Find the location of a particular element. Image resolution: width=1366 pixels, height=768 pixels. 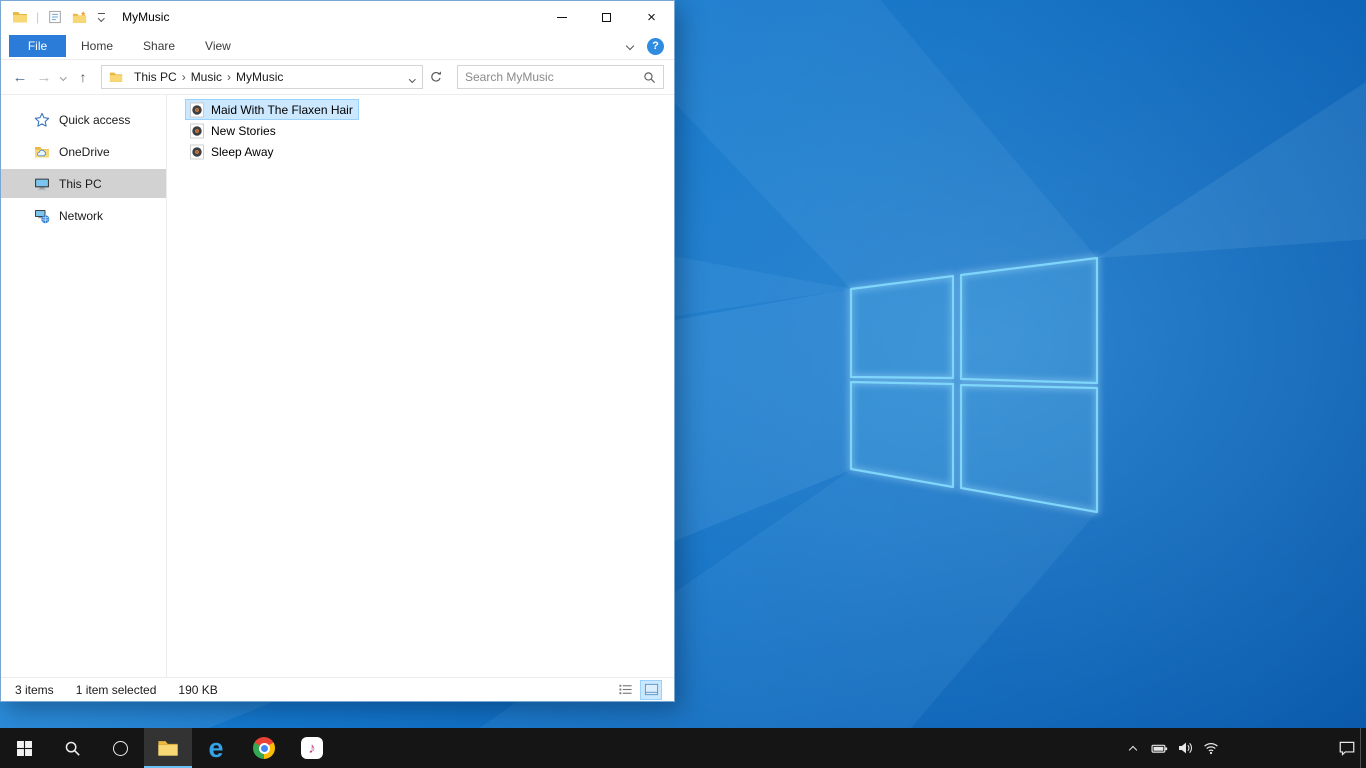

status-selection-size: 190 KB is located at coordinates (198, 689).